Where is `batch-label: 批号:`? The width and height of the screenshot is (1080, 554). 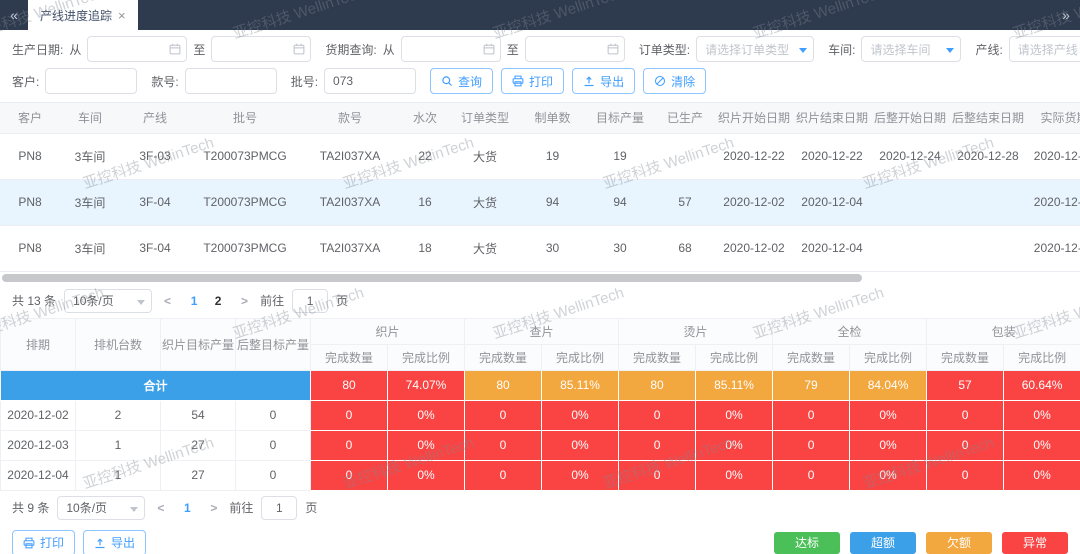
batch-label: 批号: is located at coordinates (304, 81).